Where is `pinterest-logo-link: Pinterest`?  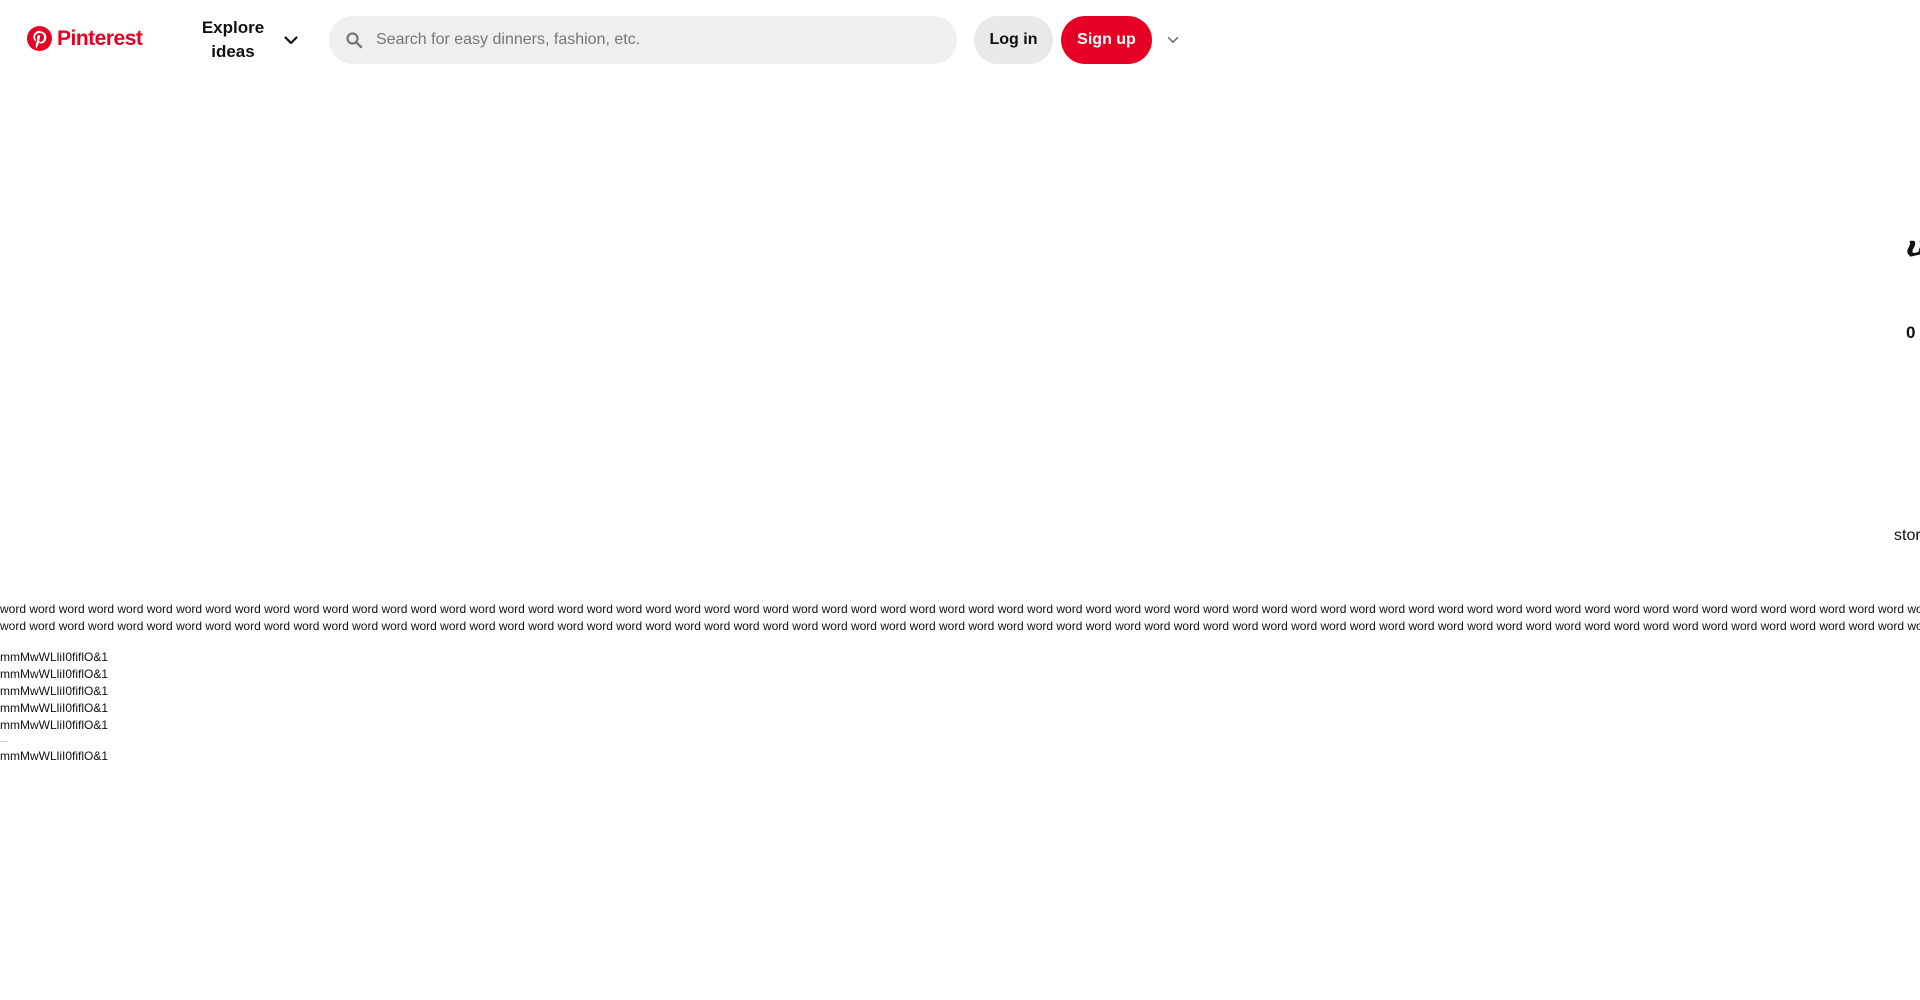
pinterest-logo-link: Pinterest is located at coordinates (85, 38).